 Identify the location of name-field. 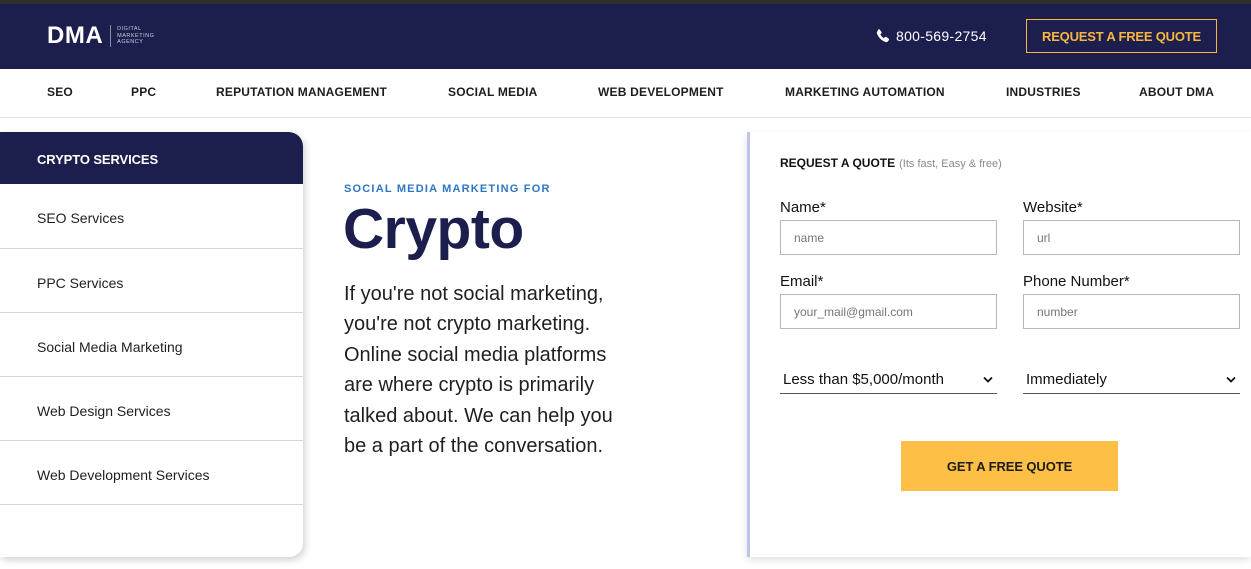
(888, 237).